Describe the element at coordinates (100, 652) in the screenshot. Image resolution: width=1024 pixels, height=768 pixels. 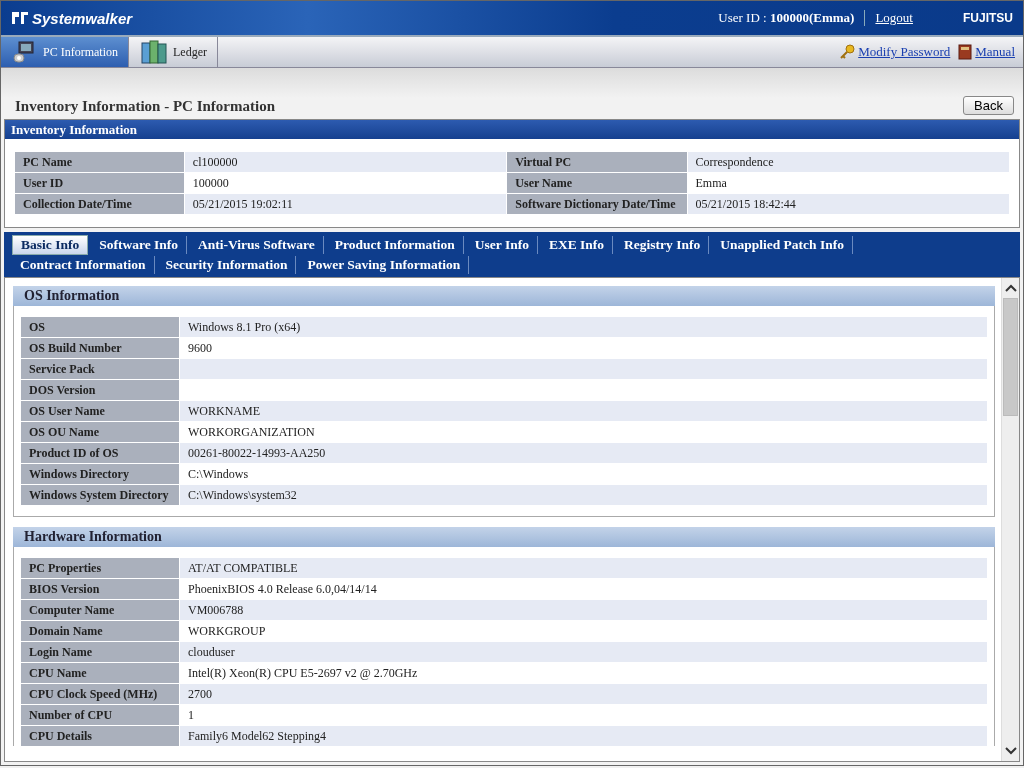
I see `field-label: Login Name` at that location.